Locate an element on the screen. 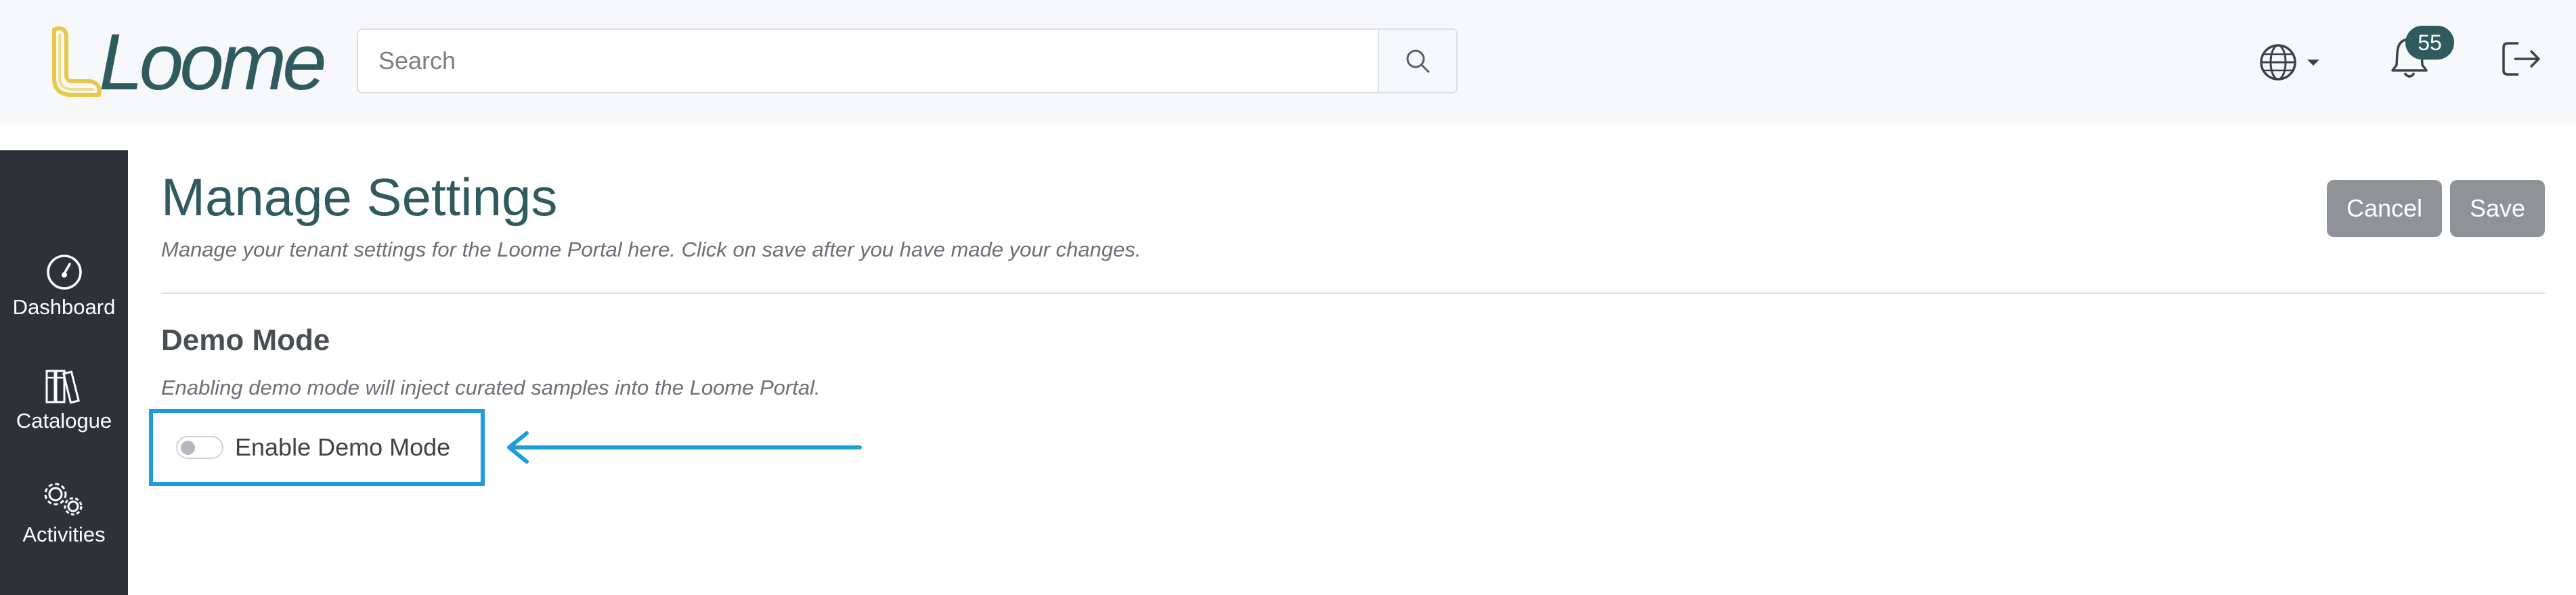 The image size is (2576, 595). globe-icon is located at coordinates (2278, 62).